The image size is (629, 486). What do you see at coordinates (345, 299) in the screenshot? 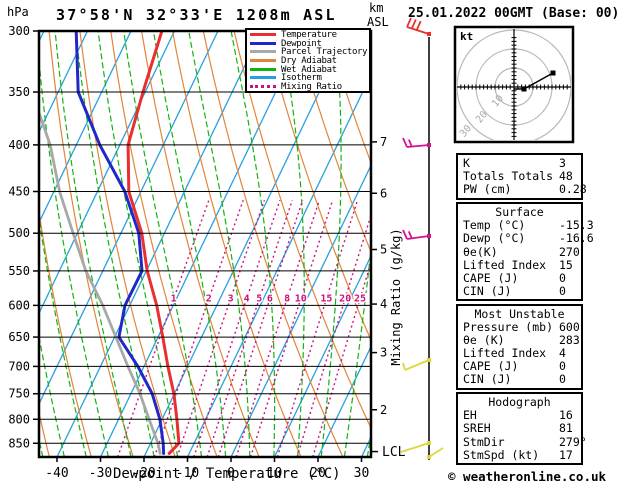
I see `svg-text: 20` at bounding box center [345, 299].